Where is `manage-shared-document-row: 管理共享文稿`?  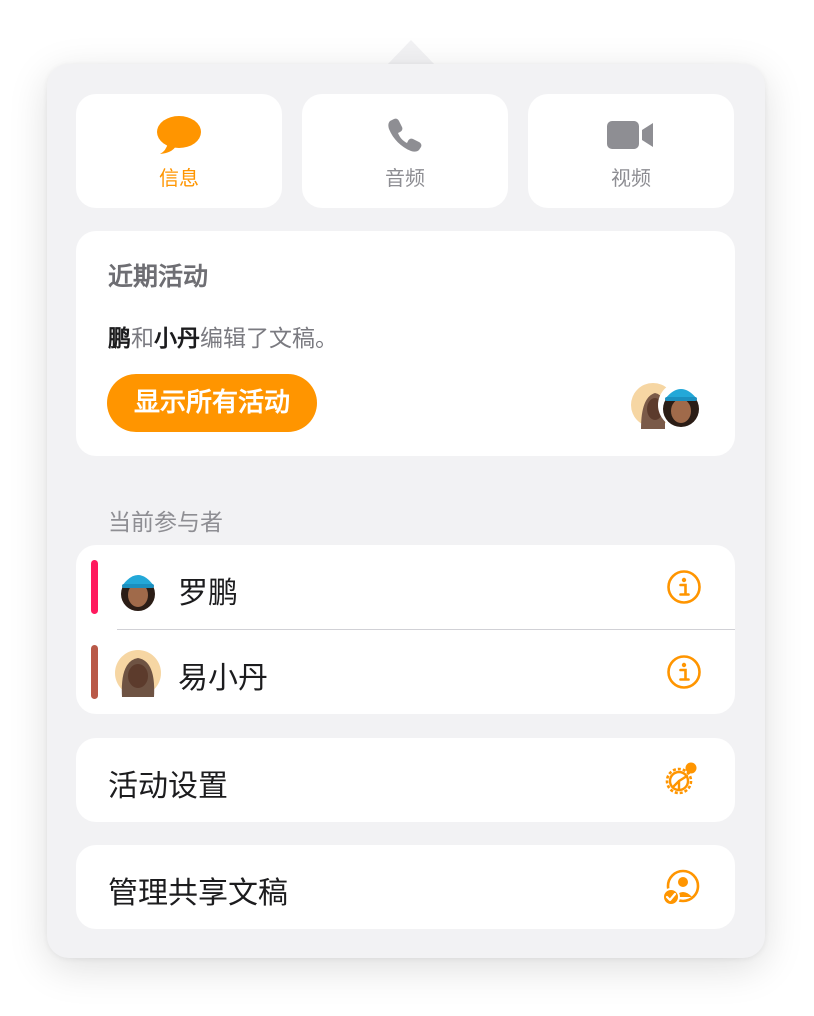 manage-shared-document-row: 管理共享文稿 is located at coordinates (405, 887).